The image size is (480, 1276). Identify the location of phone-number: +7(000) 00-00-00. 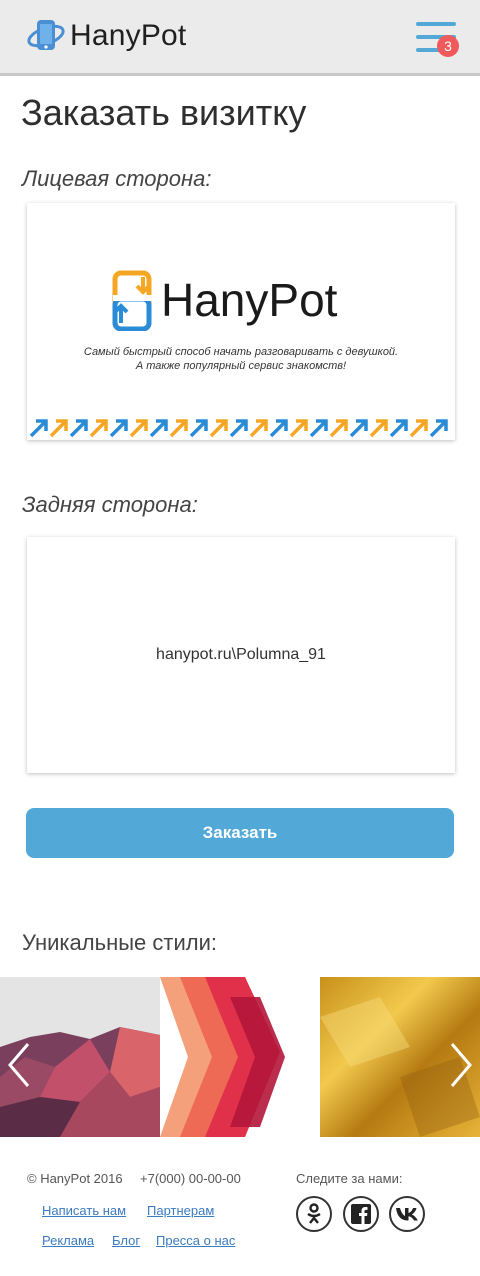
(190, 1178).